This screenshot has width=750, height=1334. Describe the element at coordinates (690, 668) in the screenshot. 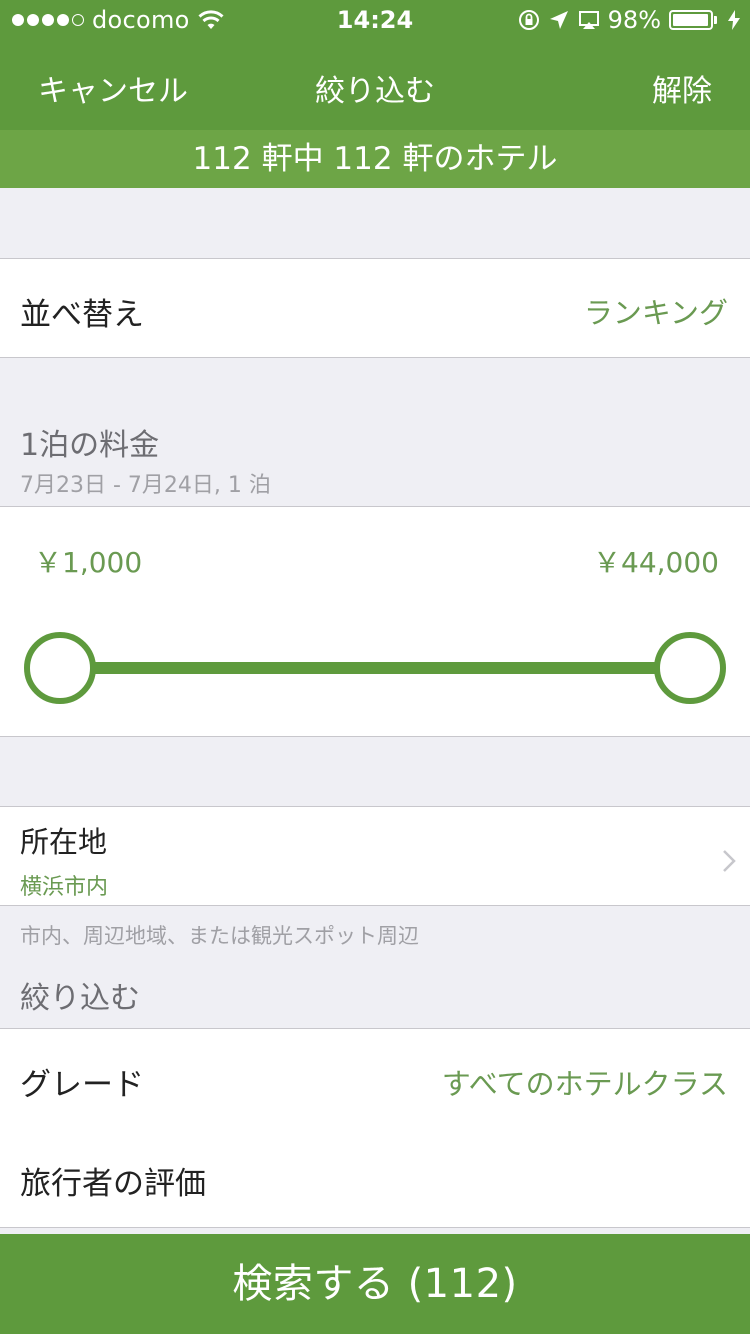

I see `price-max-handle` at that location.